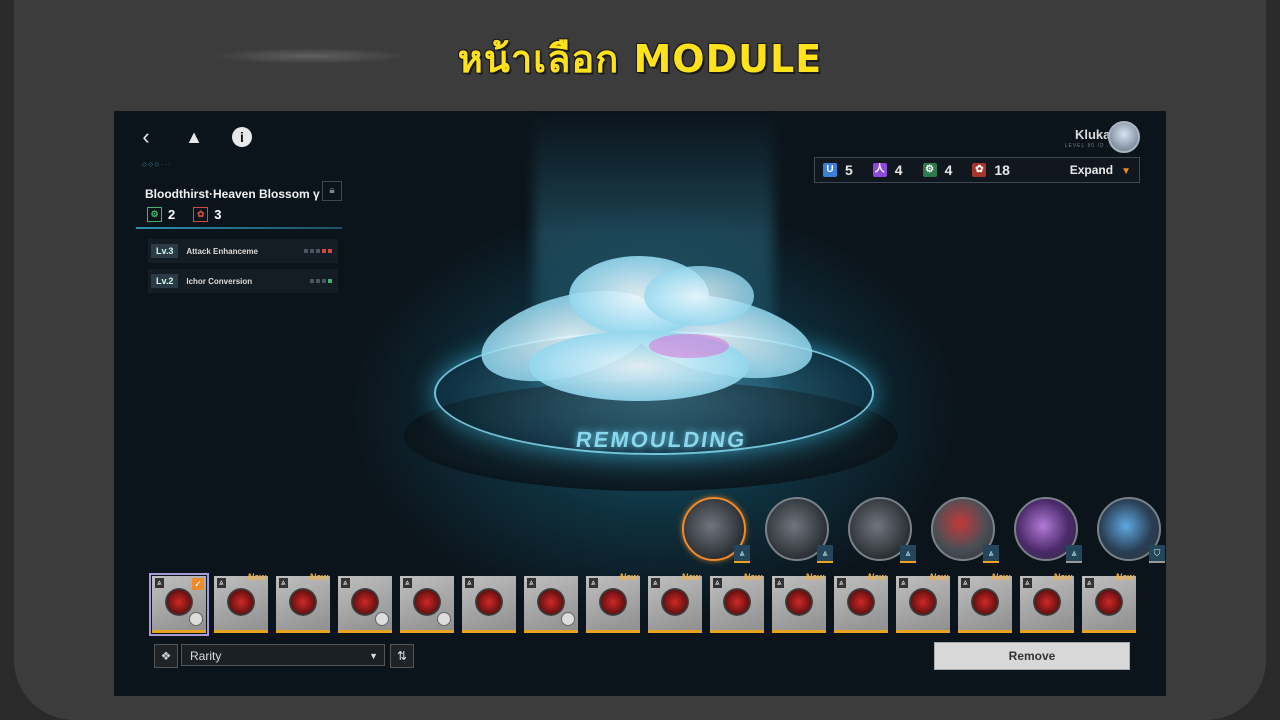 This screenshot has height=720, width=1280. What do you see at coordinates (239, 228) in the screenshot?
I see `divider` at bounding box center [239, 228].